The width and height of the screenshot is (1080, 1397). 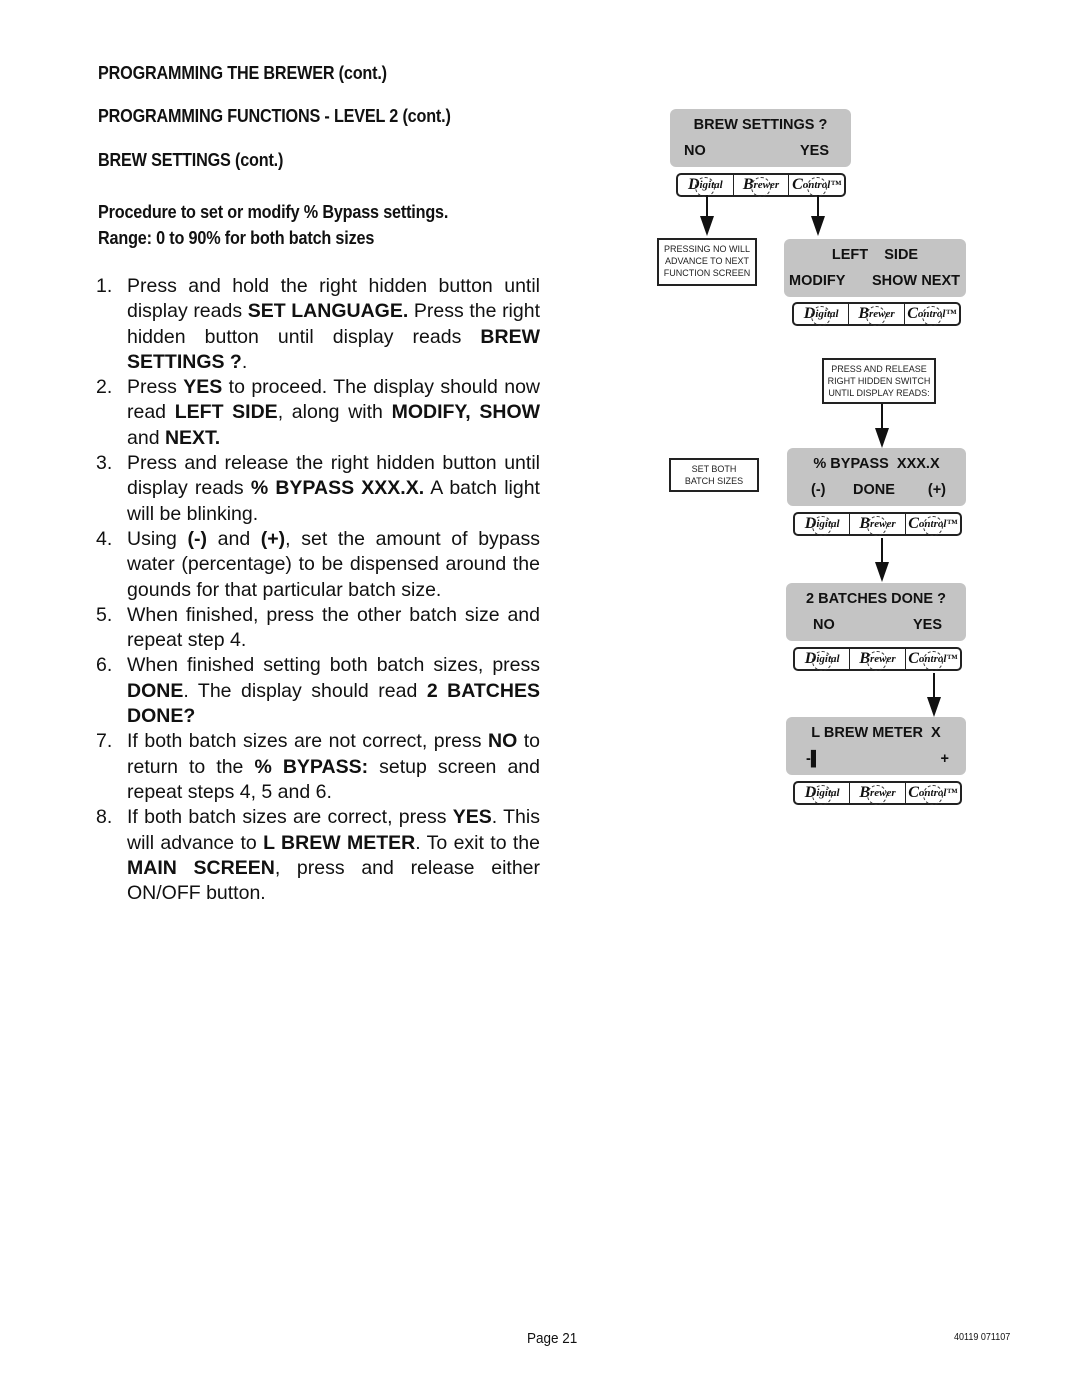 What do you see at coordinates (876, 746) in the screenshot?
I see `display-screen-brew-meter: L BREW METER X -▌ +` at bounding box center [876, 746].